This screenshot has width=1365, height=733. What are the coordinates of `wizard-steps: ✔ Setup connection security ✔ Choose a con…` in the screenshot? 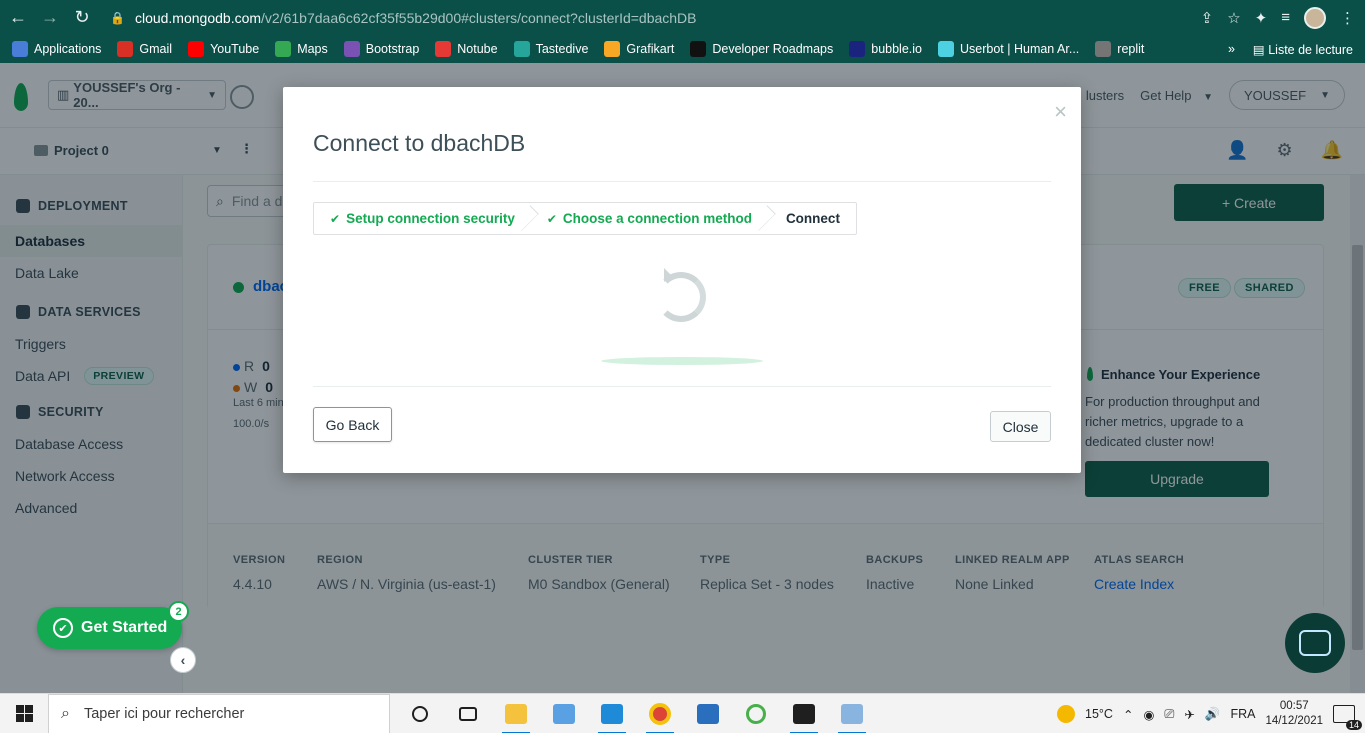 It's located at (585, 218).